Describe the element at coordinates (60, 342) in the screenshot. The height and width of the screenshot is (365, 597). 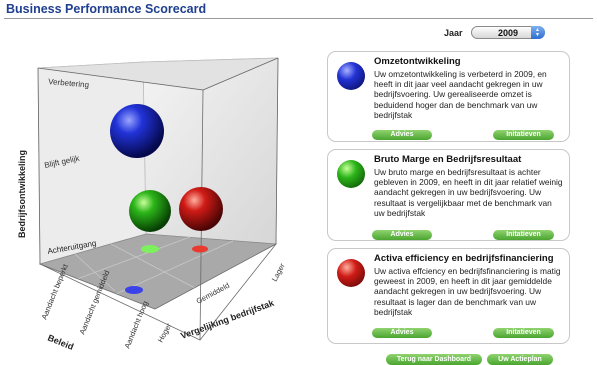
I see `axis-label-beleid: Beleid` at that location.